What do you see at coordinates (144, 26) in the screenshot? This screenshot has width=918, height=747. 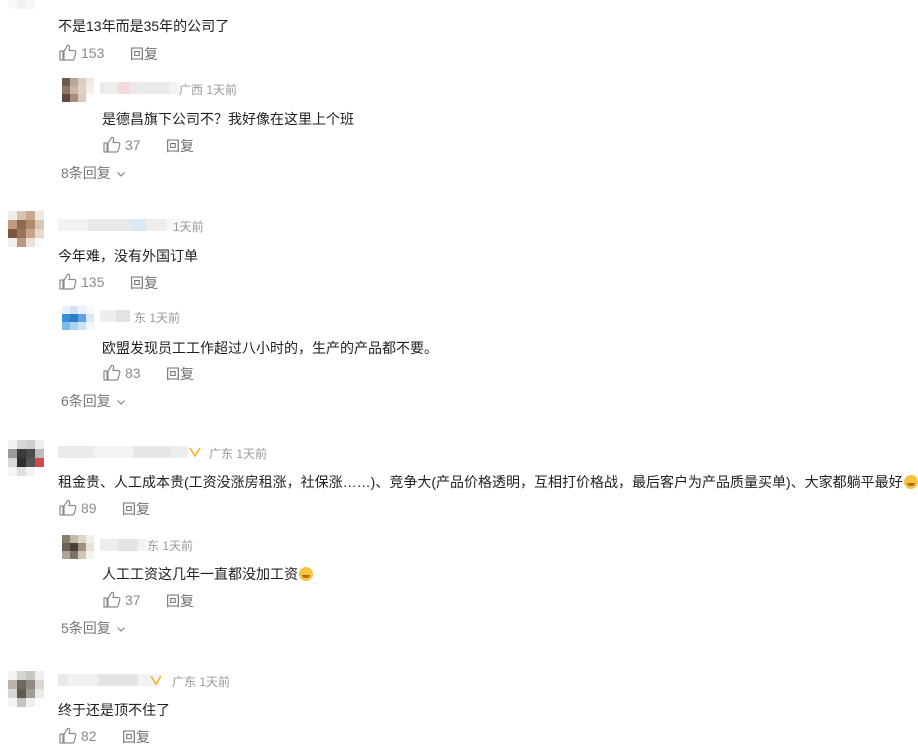 I see `comment-text: 不是13年而是35年的公司了` at bounding box center [144, 26].